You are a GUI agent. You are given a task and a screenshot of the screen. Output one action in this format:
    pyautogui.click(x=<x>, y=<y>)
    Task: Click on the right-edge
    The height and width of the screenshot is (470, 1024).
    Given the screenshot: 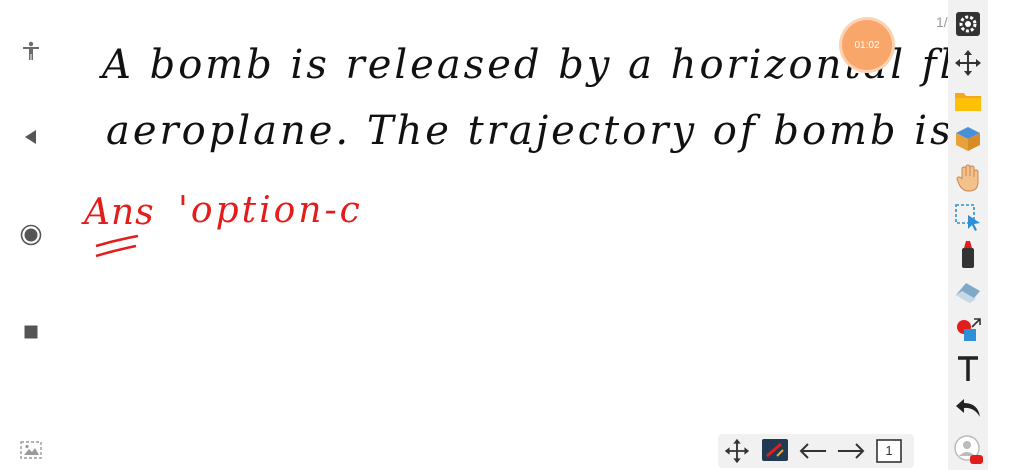 What is the action you would take?
    pyautogui.click(x=1006, y=235)
    